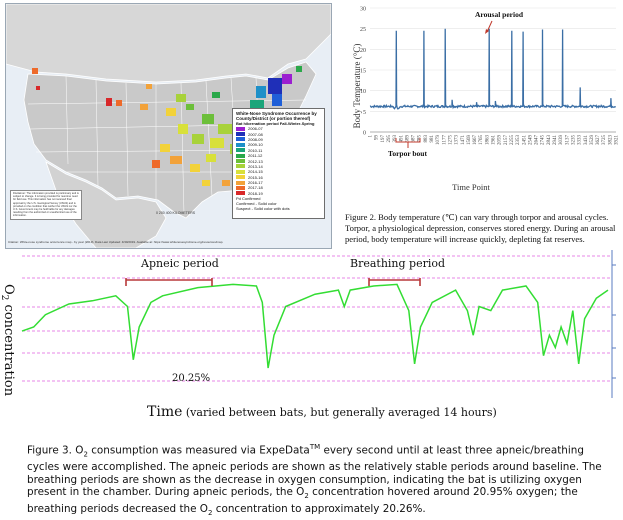  I want to click on temp-chart-grid, so click(493, 70).